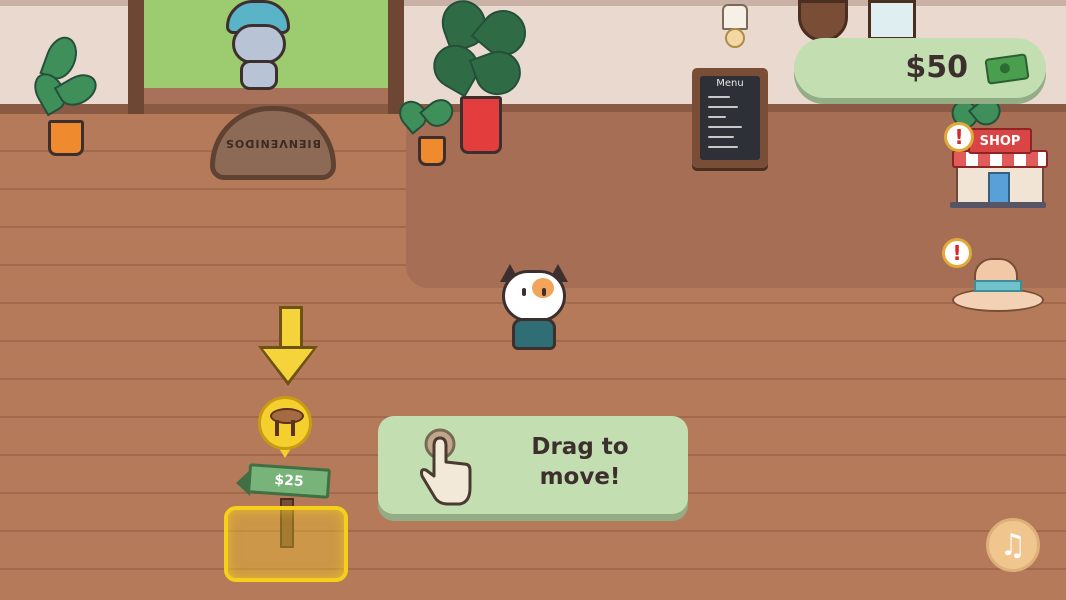  I want to click on cash-icon, so click(1007, 69).